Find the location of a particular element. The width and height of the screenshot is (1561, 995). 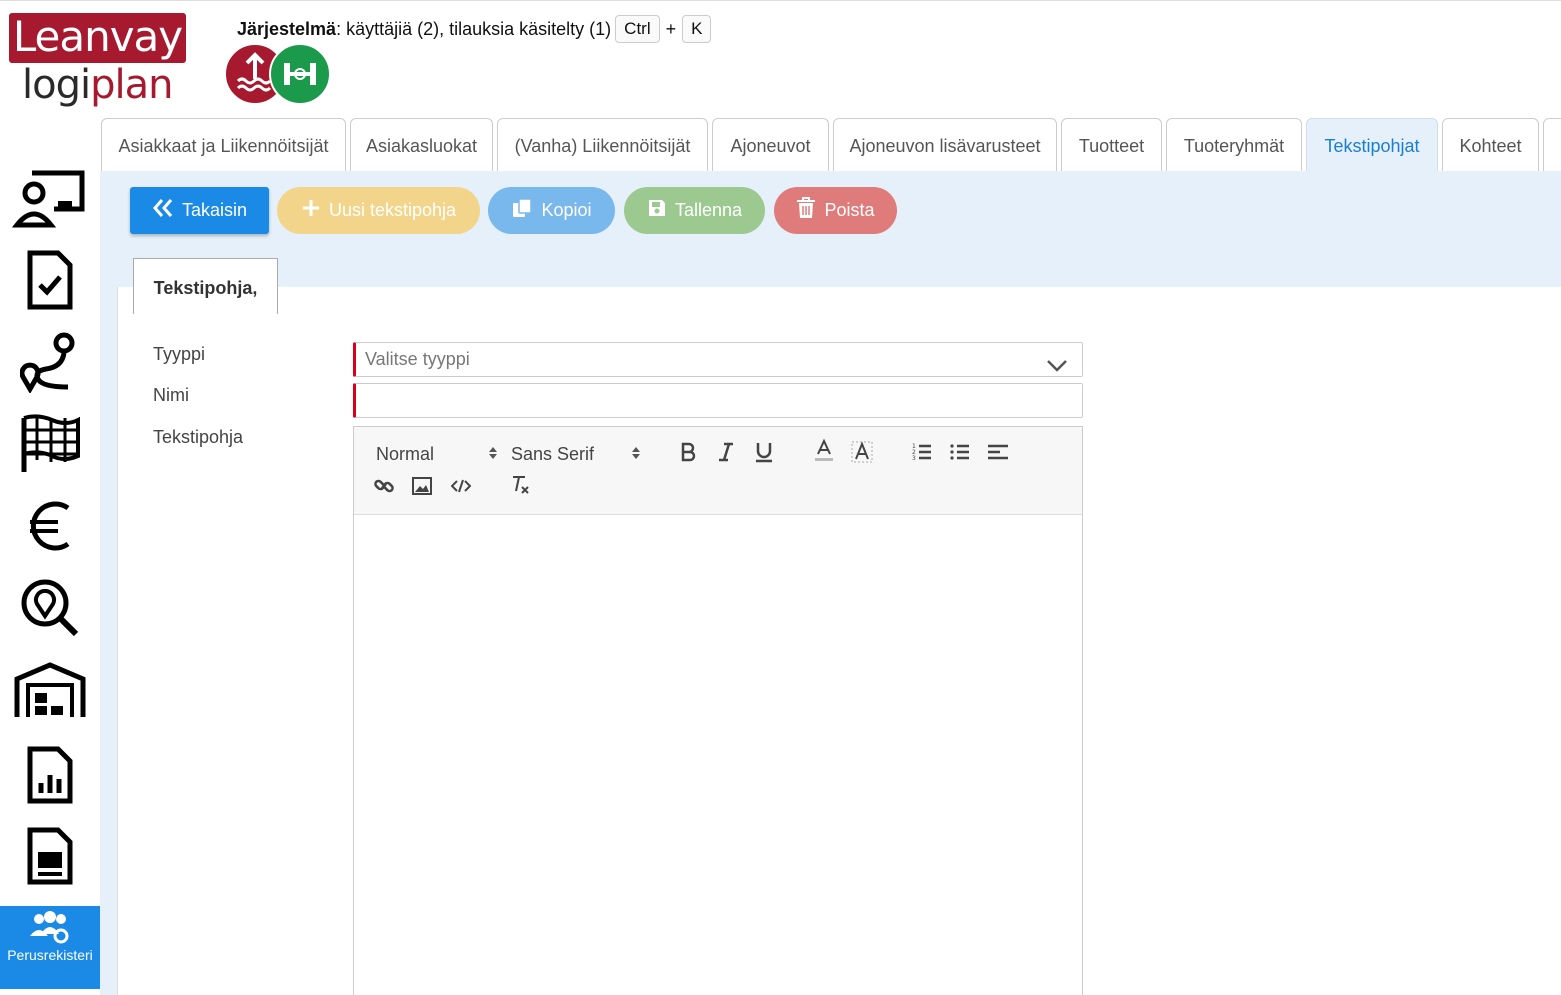

italic-icon is located at coordinates (726, 454).